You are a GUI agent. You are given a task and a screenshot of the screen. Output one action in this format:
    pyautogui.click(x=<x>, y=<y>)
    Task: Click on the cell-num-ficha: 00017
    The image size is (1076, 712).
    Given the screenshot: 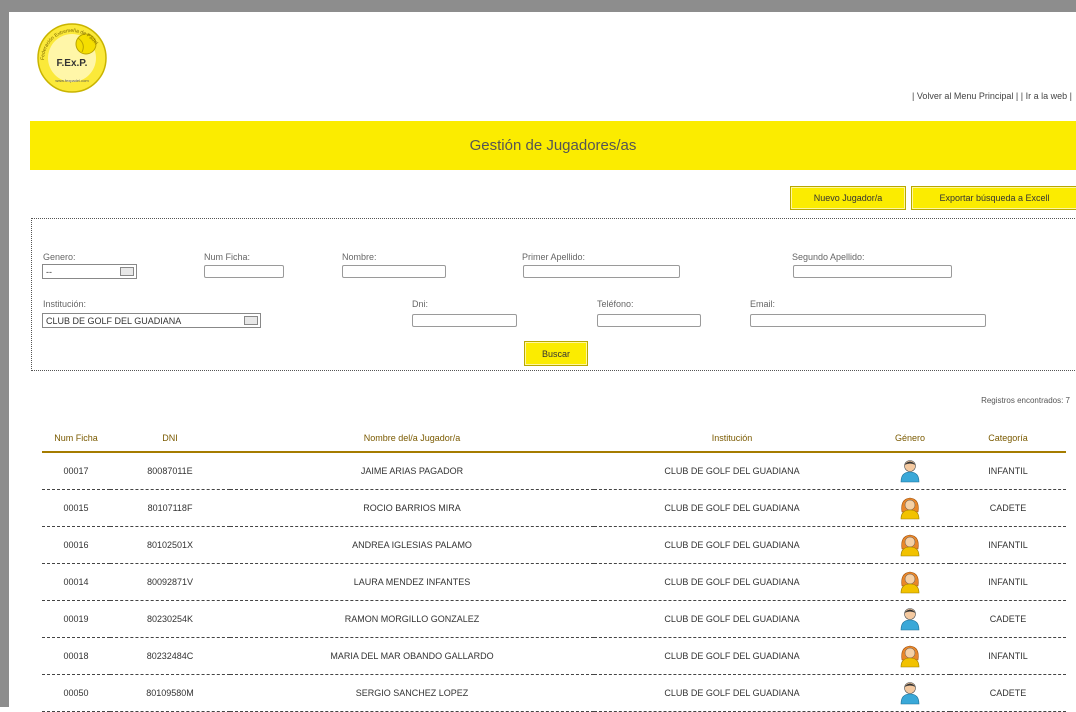 What is the action you would take?
    pyautogui.click(x=76, y=471)
    